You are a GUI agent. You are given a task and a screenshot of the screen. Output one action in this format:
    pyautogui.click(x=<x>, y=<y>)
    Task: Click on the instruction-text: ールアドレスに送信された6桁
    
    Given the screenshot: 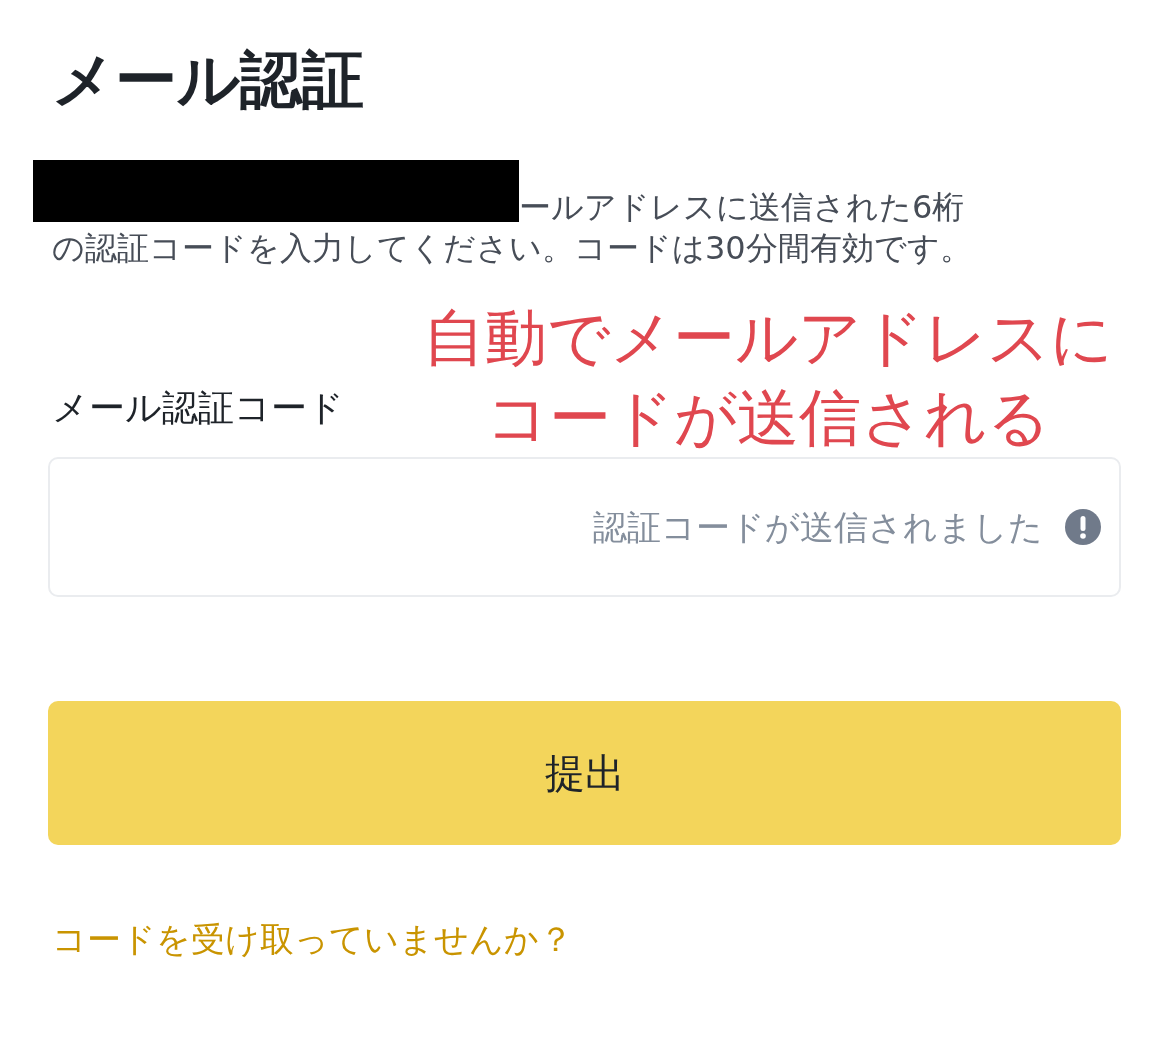 What is the action you would take?
    pyautogui.click(x=742, y=207)
    